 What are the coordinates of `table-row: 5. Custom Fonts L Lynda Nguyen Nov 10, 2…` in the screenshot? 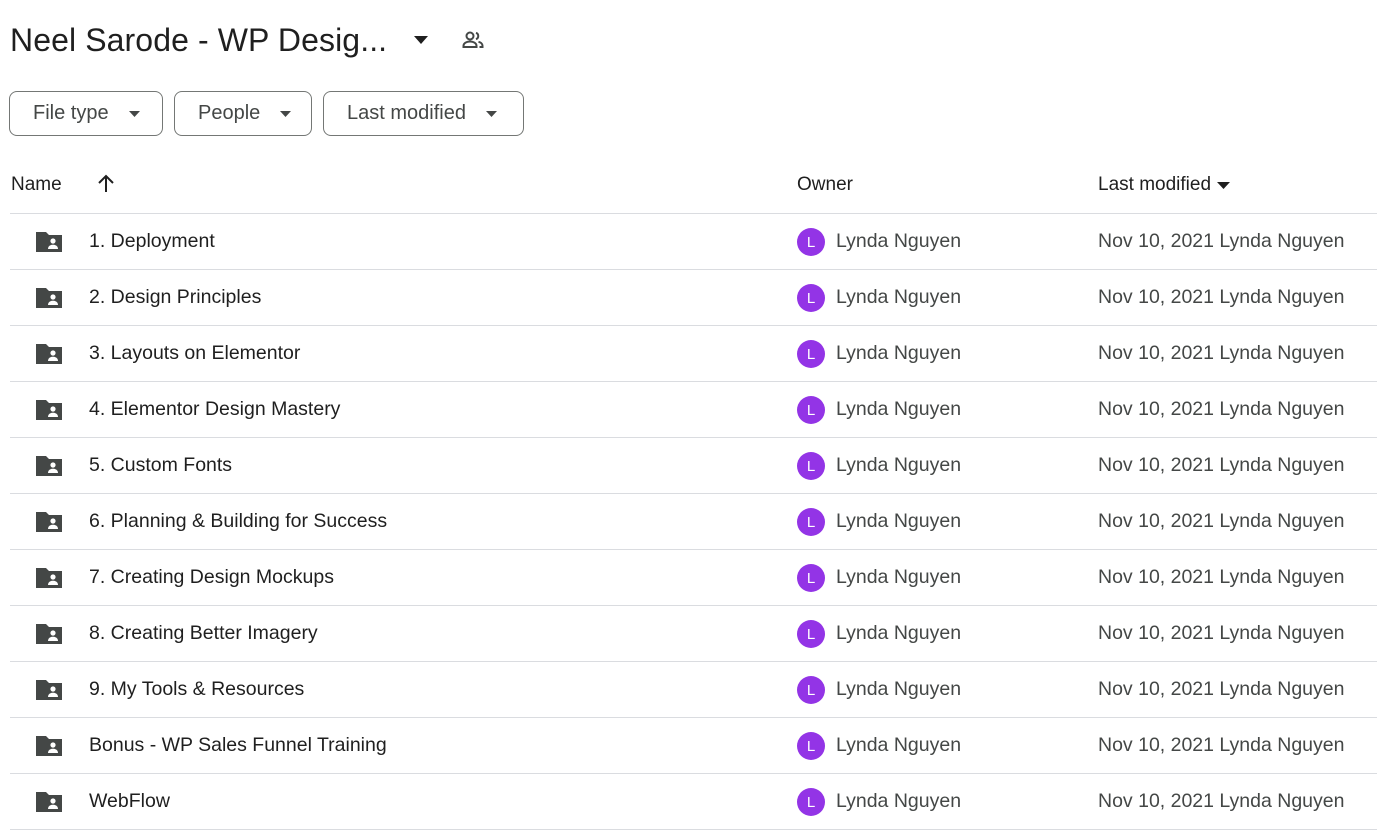 It's located at (693, 466).